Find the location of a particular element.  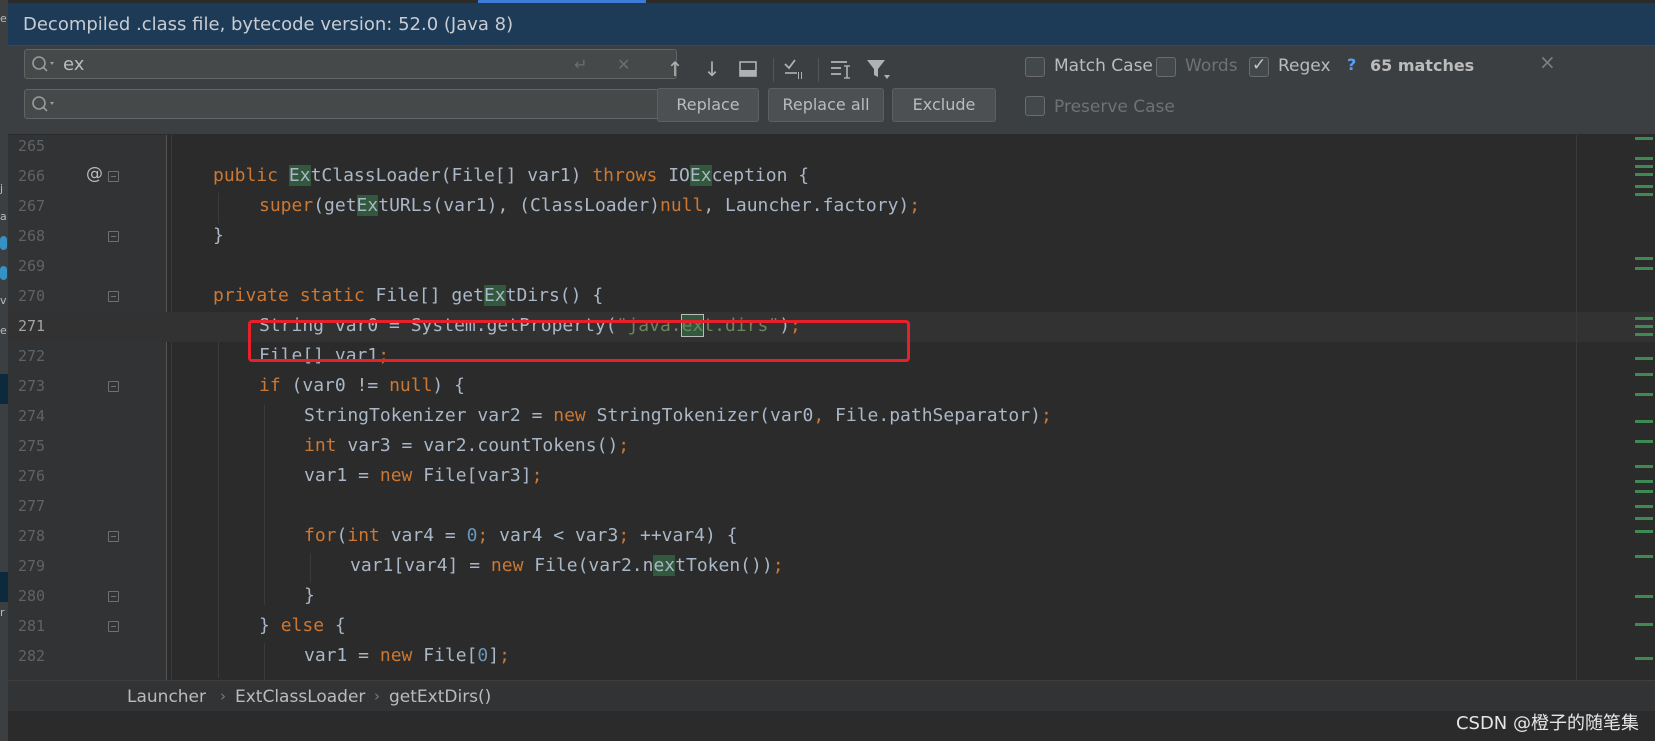

code-line: 268 } is located at coordinates (831, 237).